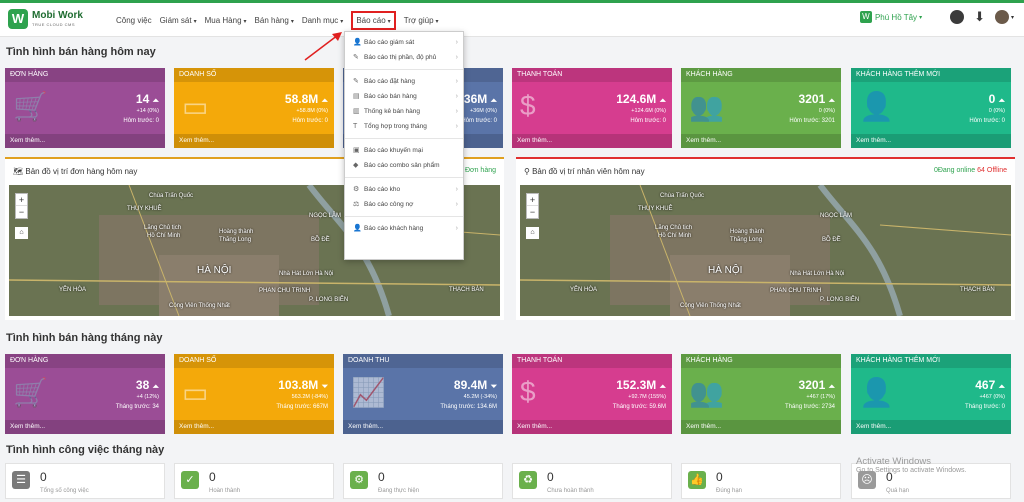 This screenshot has width=1024, height=502. I want to click on branch-selector: W Phú Hồ Tây ▾, so click(890, 17).